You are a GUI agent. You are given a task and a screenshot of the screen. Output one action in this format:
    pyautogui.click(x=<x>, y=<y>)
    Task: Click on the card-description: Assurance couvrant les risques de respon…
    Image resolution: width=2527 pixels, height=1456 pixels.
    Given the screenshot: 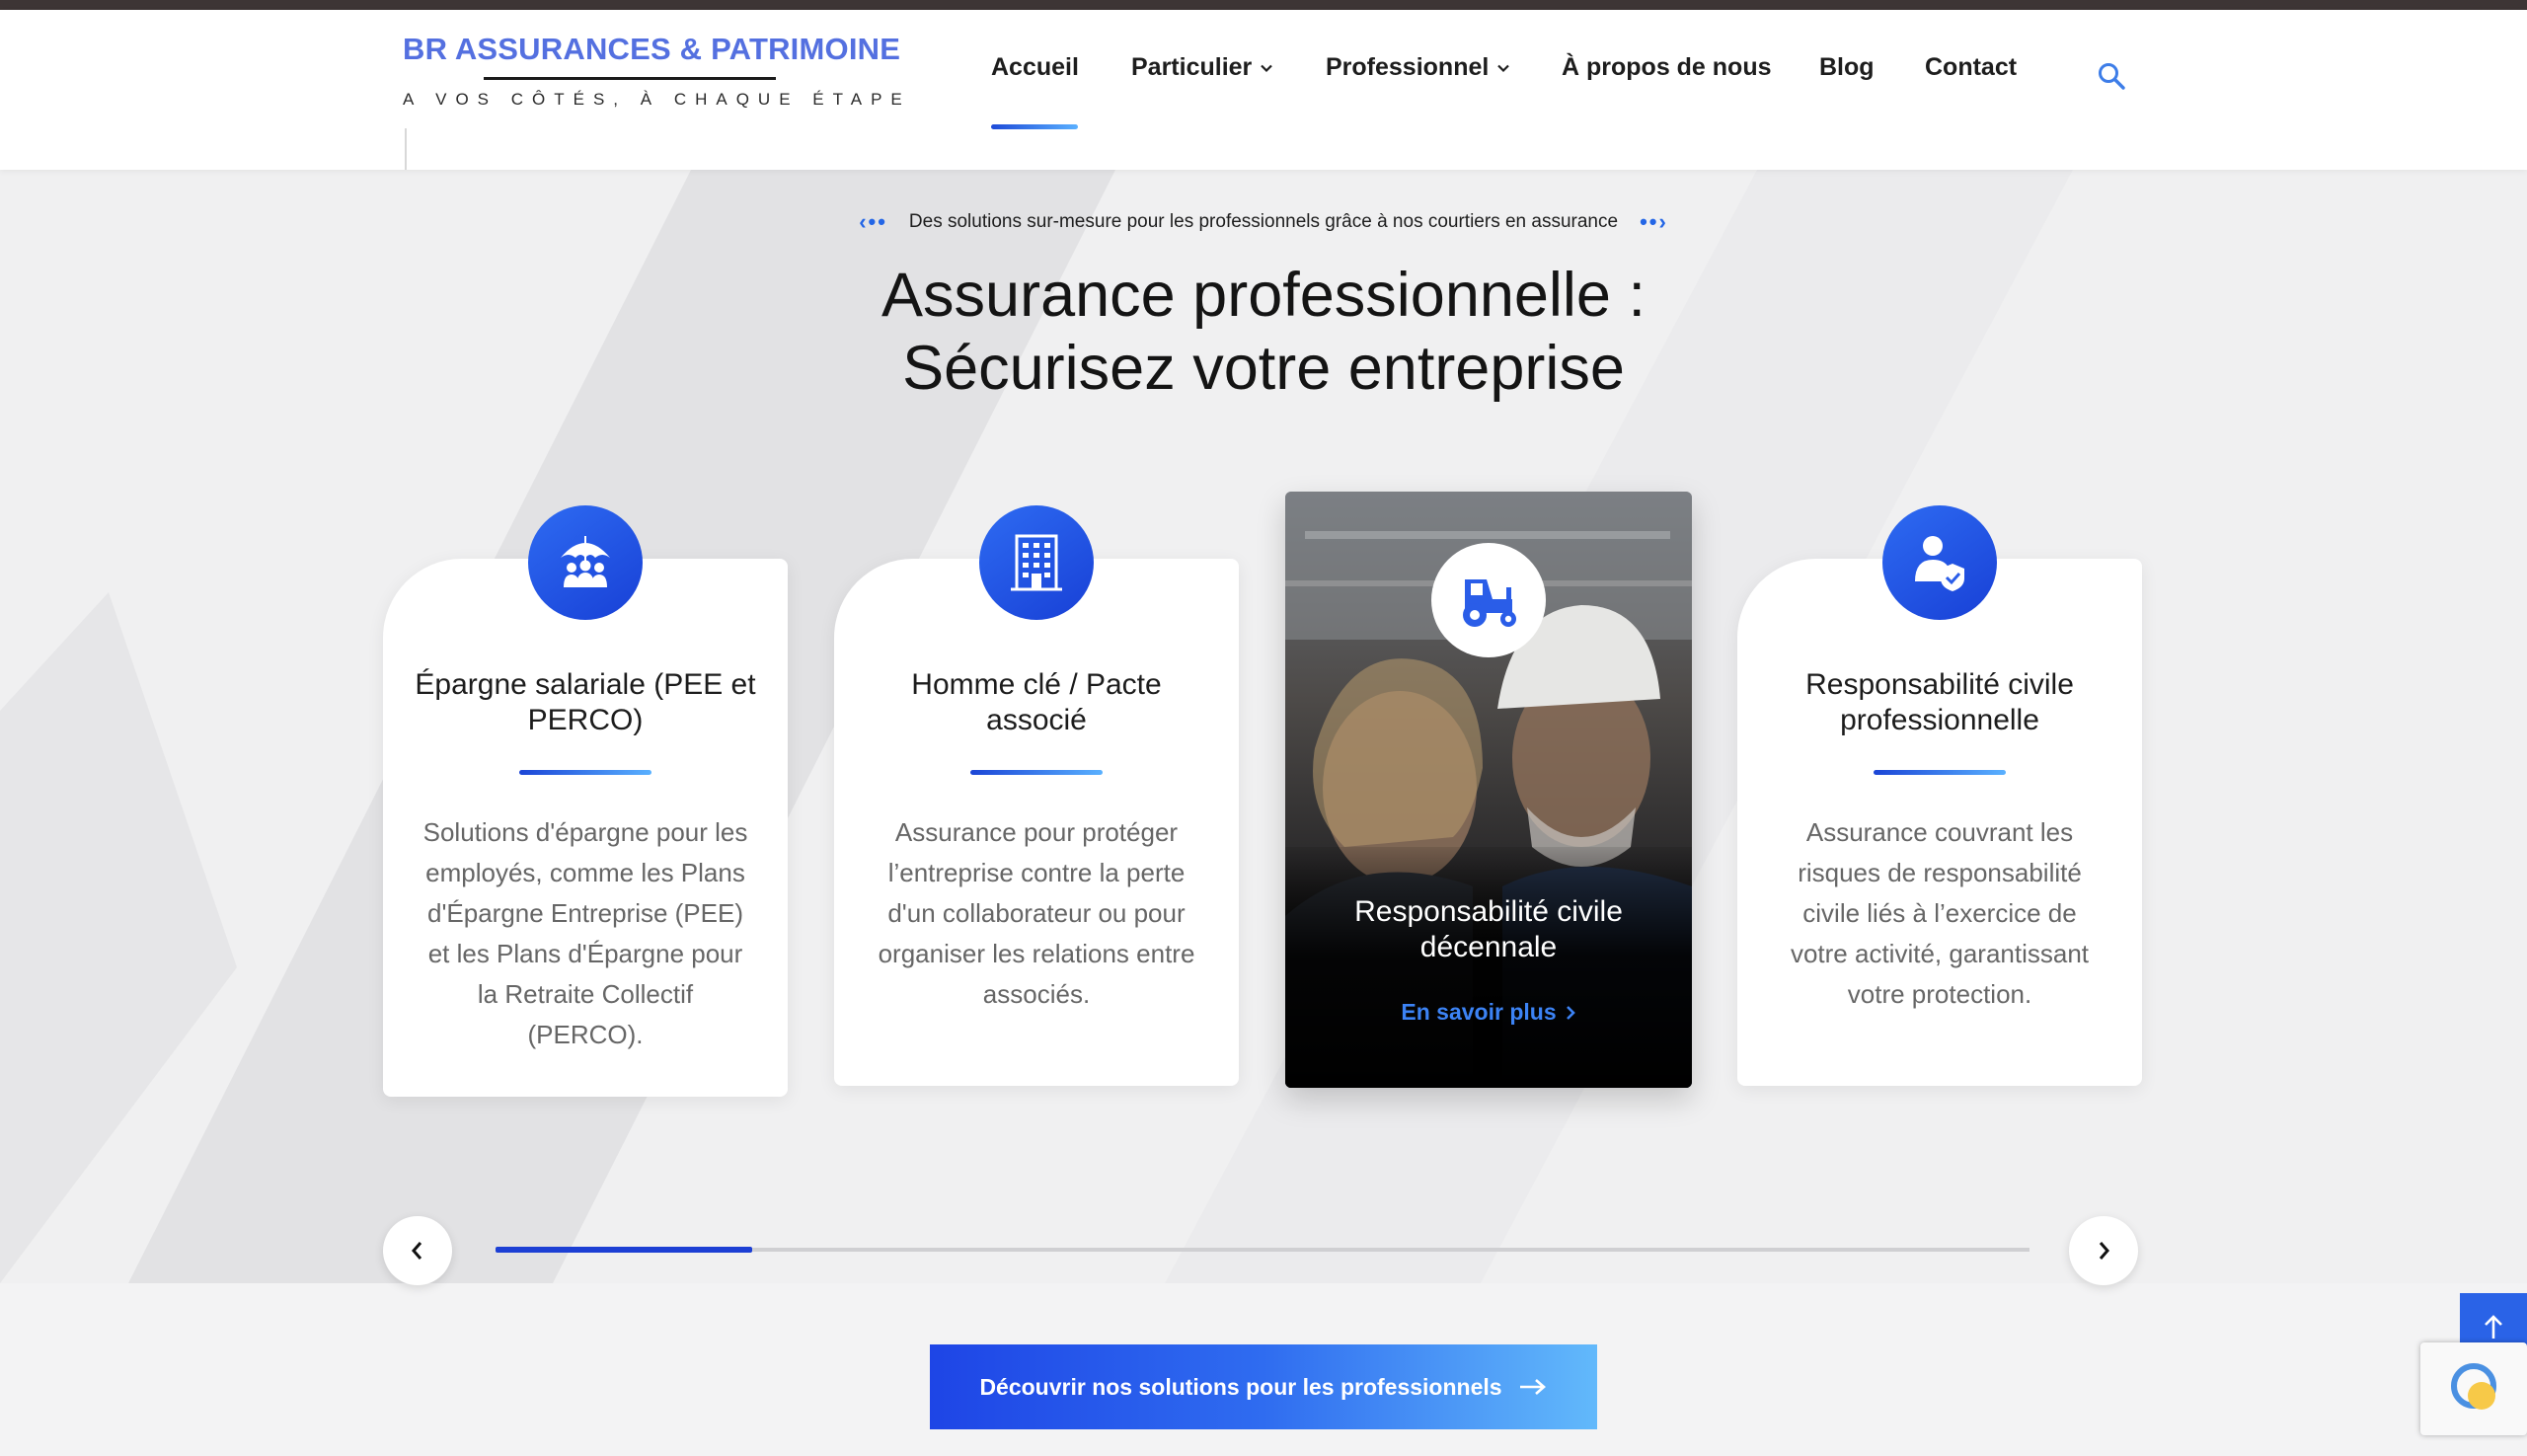 What is the action you would take?
    pyautogui.click(x=1940, y=913)
    